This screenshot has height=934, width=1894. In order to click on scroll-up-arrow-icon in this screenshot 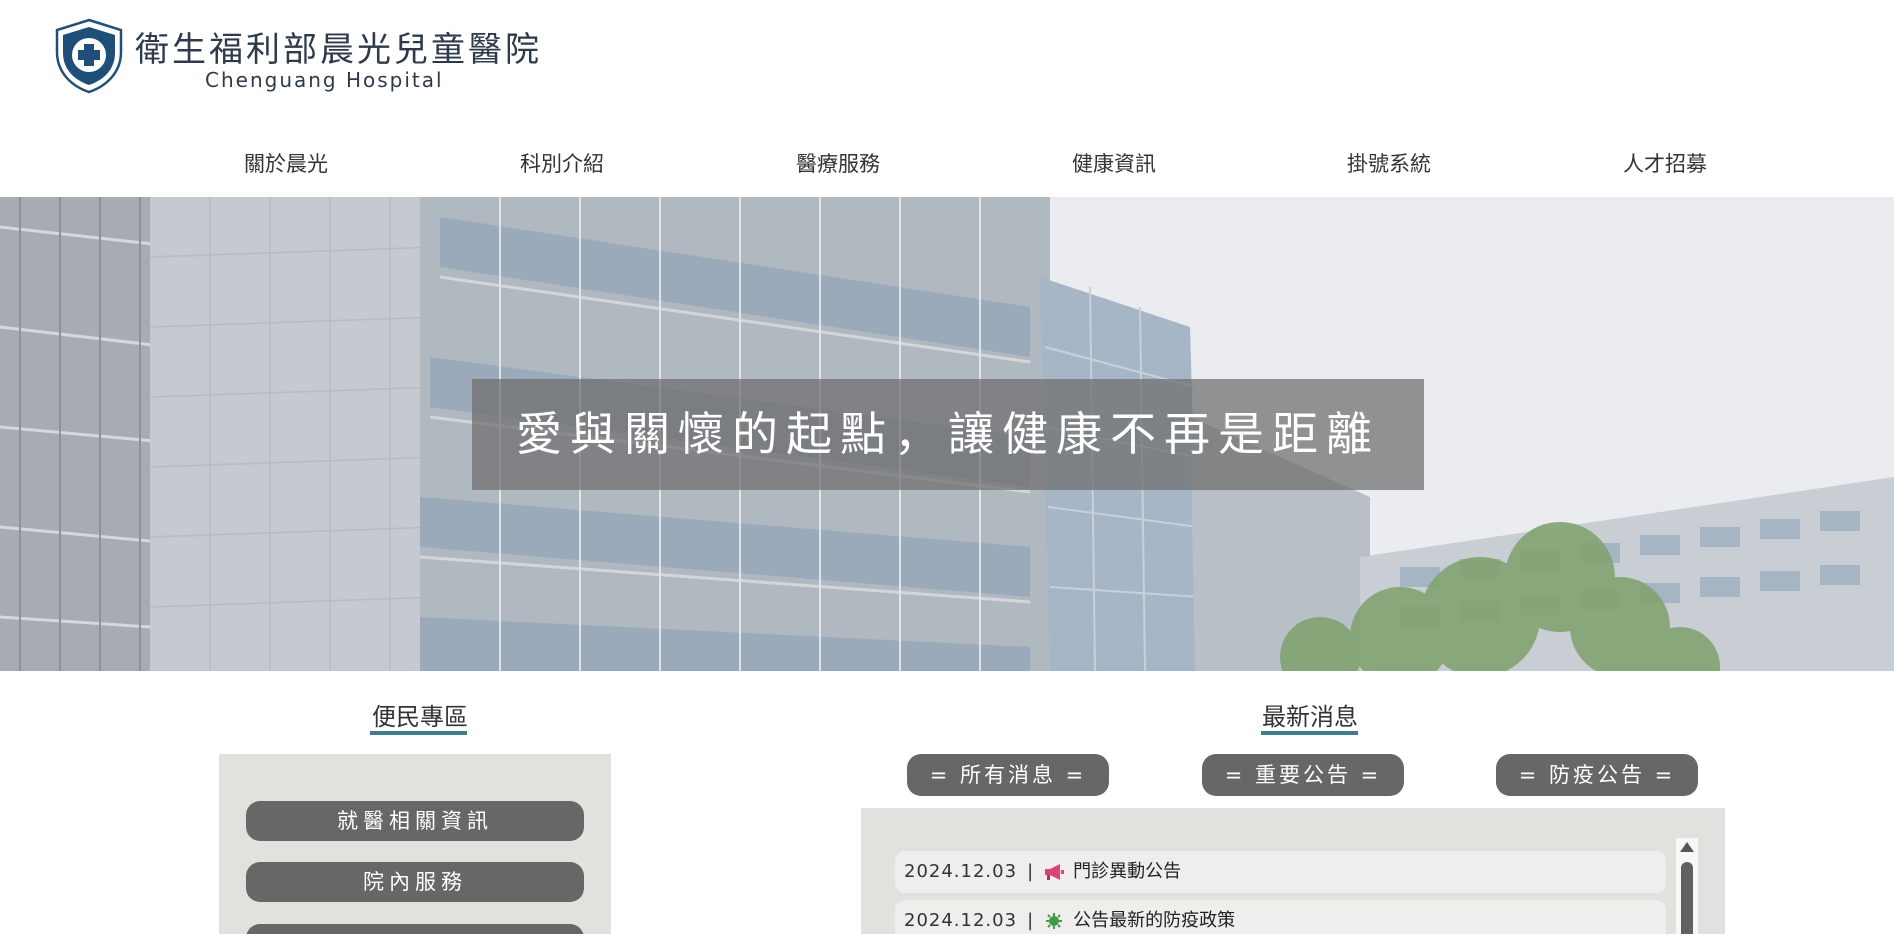, I will do `click(1687, 847)`.